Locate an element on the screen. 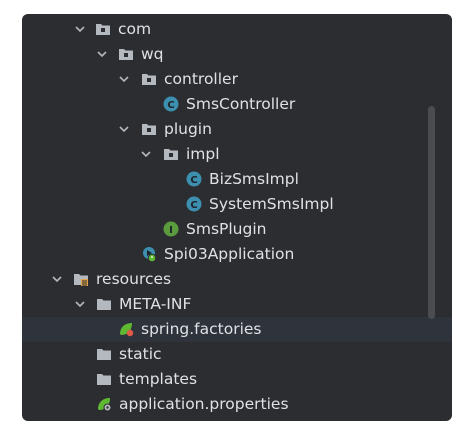 Image resolution: width=474 pixels, height=443 pixels. tree-item-label: resources is located at coordinates (134, 279).